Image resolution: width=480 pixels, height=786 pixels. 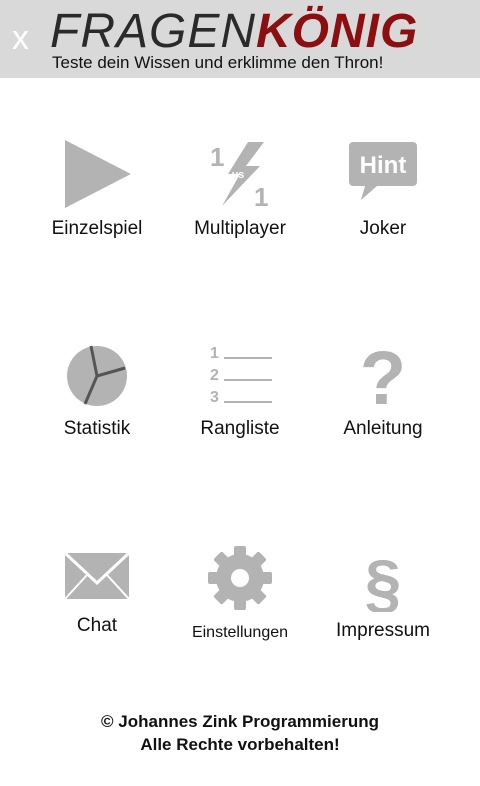 I want to click on menu-item-einzelspiel: Einzelspiel, so click(x=97, y=203).